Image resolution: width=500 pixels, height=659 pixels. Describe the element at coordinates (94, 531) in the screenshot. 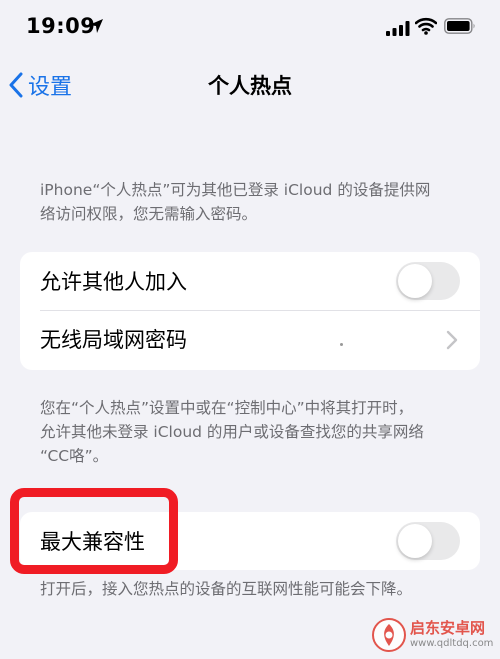

I see `highlight-annotation` at that location.